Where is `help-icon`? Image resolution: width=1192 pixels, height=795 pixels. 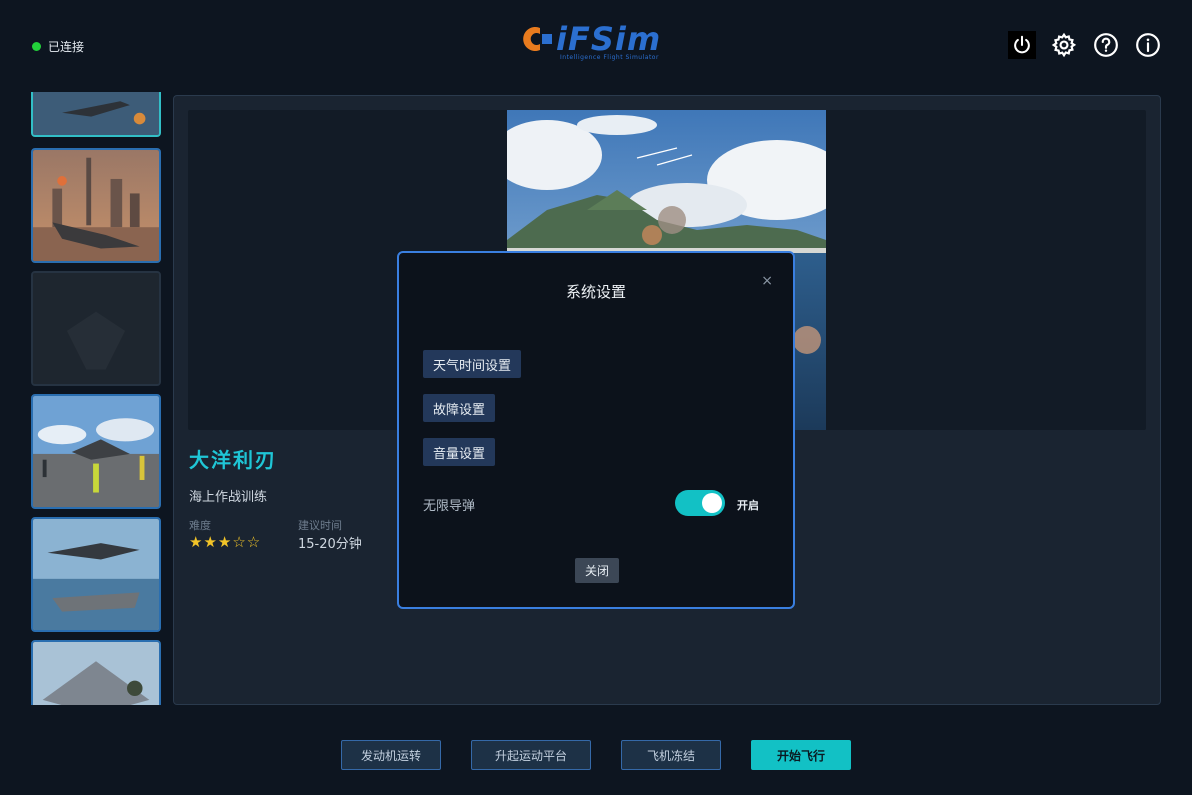
help-icon is located at coordinates (1106, 45).